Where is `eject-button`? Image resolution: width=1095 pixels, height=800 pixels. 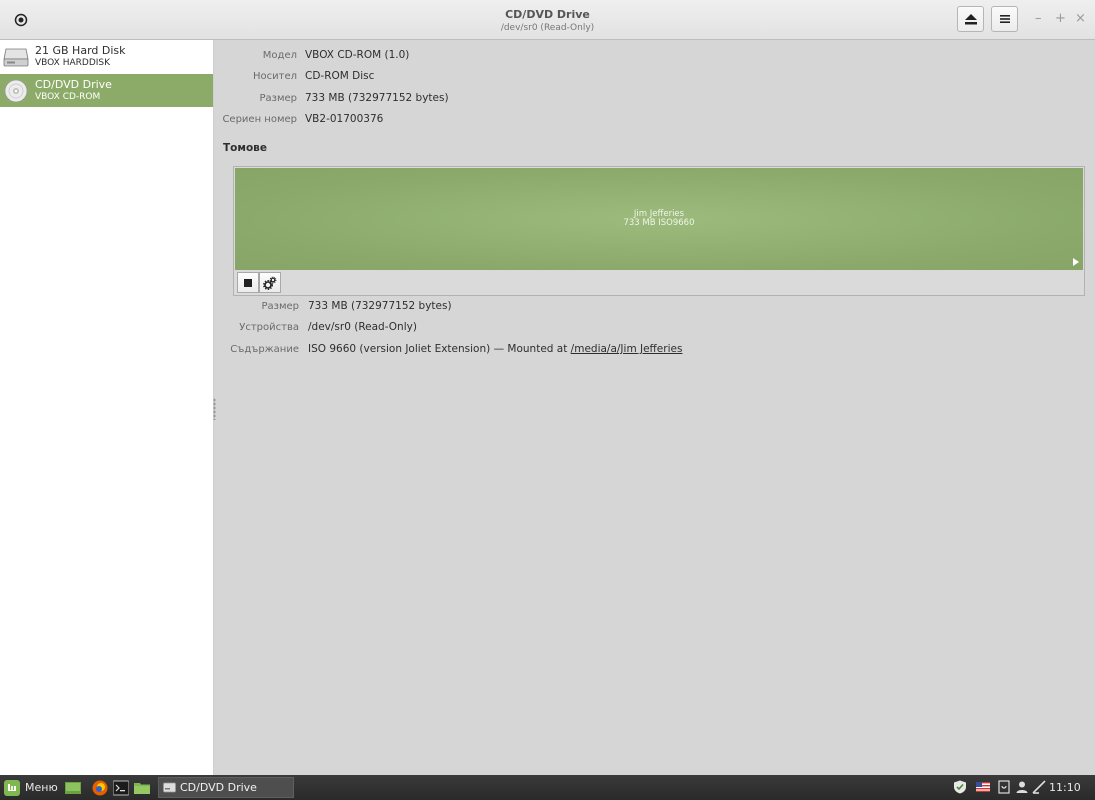
eject-button is located at coordinates (970, 19).